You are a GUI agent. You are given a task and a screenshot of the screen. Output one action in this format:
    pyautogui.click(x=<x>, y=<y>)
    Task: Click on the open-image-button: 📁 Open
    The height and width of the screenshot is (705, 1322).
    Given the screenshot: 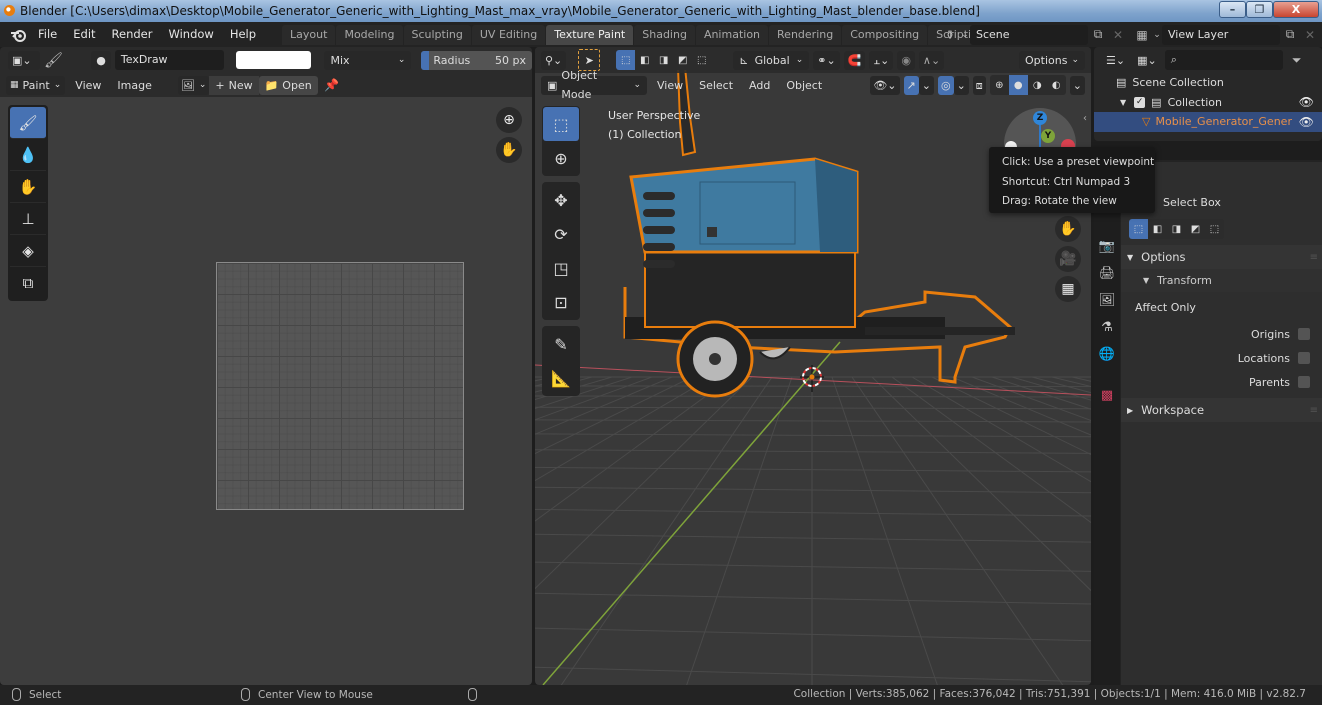 What is the action you would take?
    pyautogui.click(x=288, y=85)
    